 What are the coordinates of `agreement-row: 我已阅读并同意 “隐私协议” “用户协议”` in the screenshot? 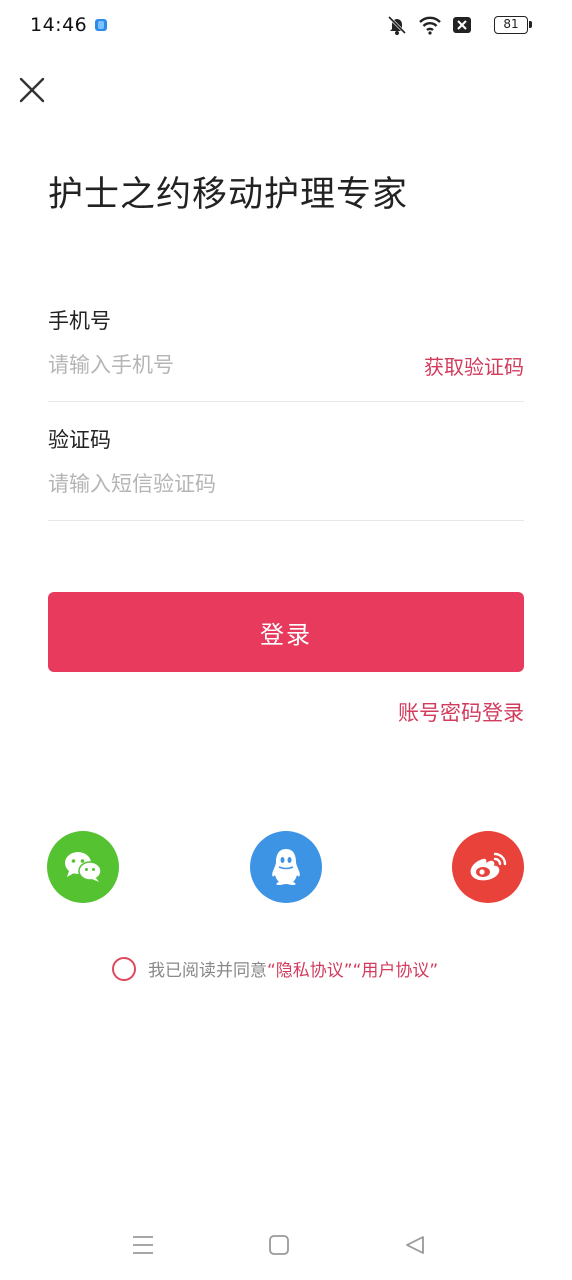 It's located at (275, 968).